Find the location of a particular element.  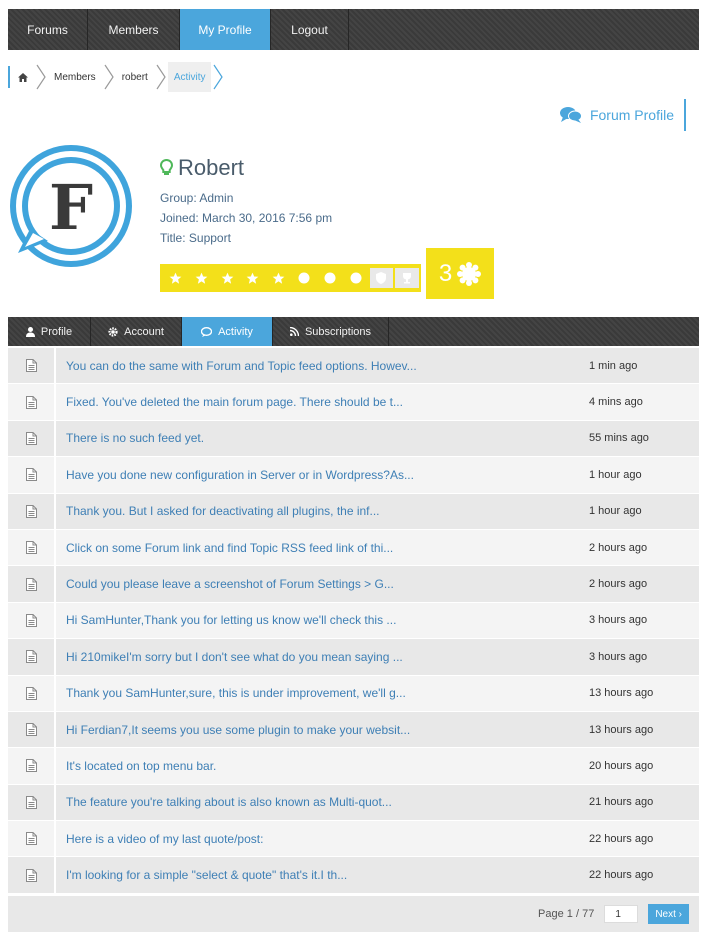

breadcrumb: Members robert Activity is located at coordinates (119, 77).